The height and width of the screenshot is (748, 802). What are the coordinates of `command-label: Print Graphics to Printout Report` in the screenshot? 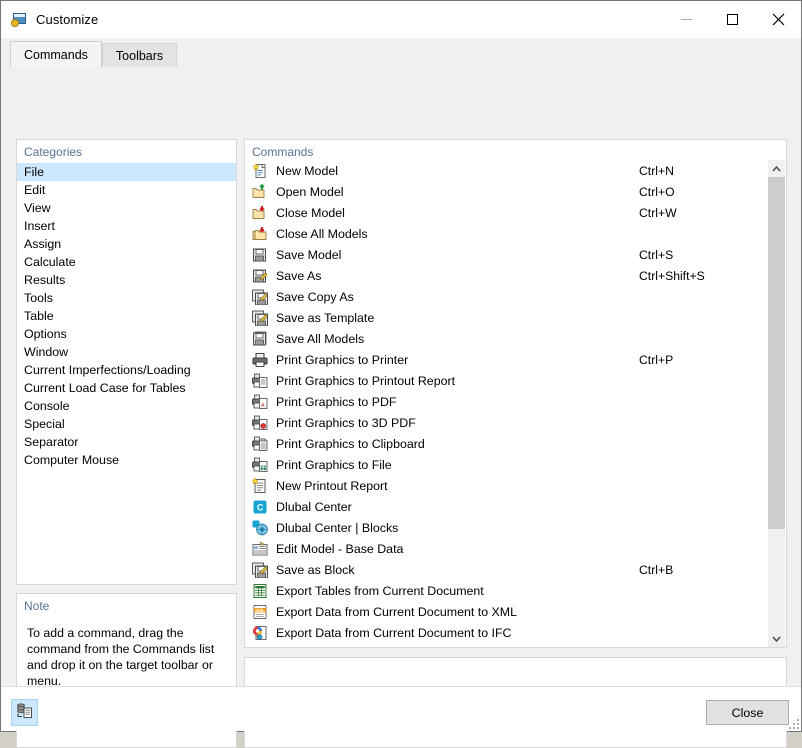 It's located at (366, 380).